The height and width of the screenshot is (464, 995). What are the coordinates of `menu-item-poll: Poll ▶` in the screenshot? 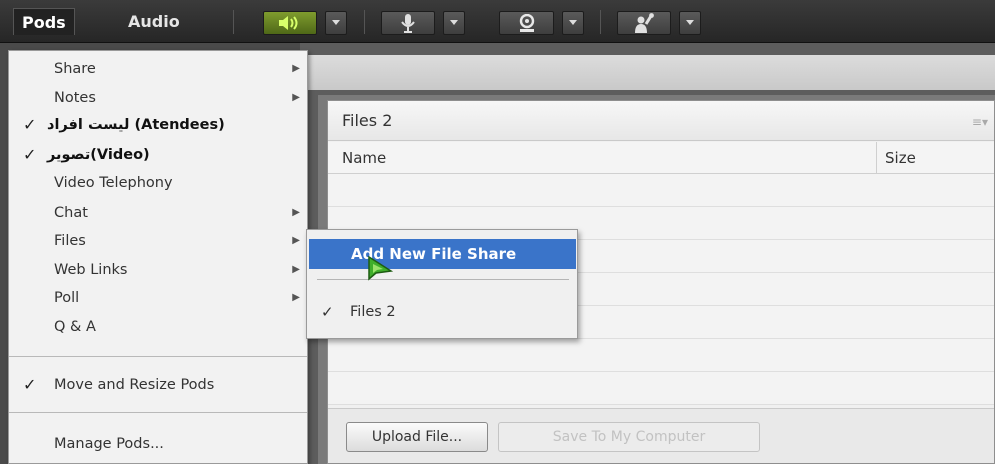 It's located at (158, 298).